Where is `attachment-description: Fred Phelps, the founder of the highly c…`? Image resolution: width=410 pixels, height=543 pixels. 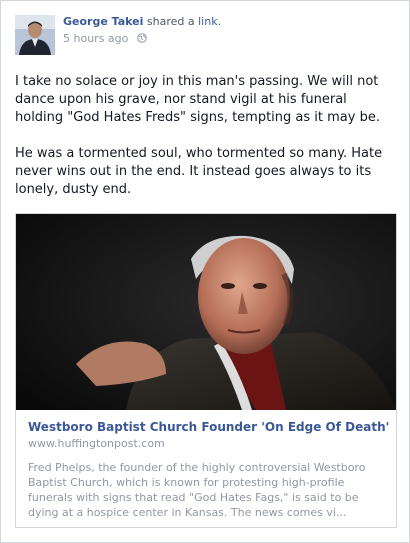
attachment-description: Fred Phelps, the founder of the highly c… is located at coordinates (197, 490).